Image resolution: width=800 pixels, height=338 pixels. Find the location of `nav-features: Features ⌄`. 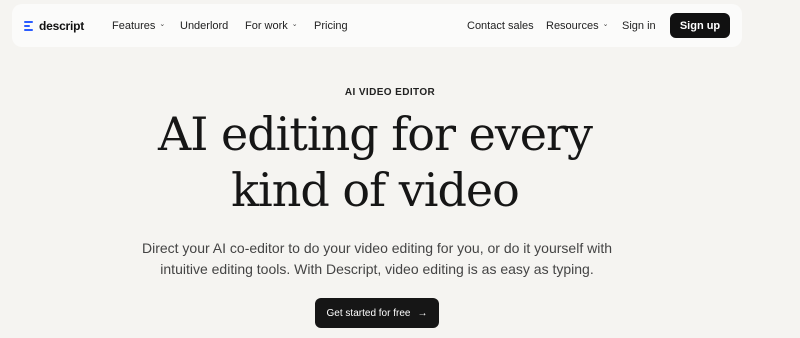

nav-features: Features ⌄ is located at coordinates (138, 26).